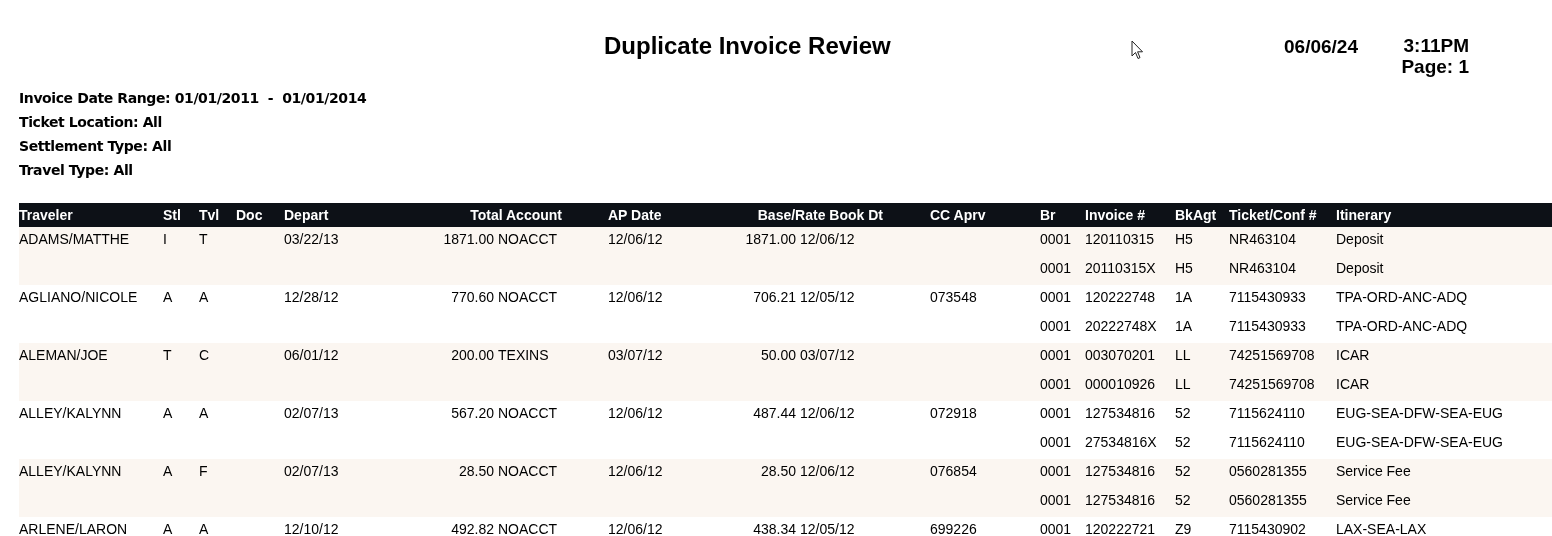 The image size is (1552, 536). I want to click on ap-date-cell-text: 03/07/12, so click(635, 355).